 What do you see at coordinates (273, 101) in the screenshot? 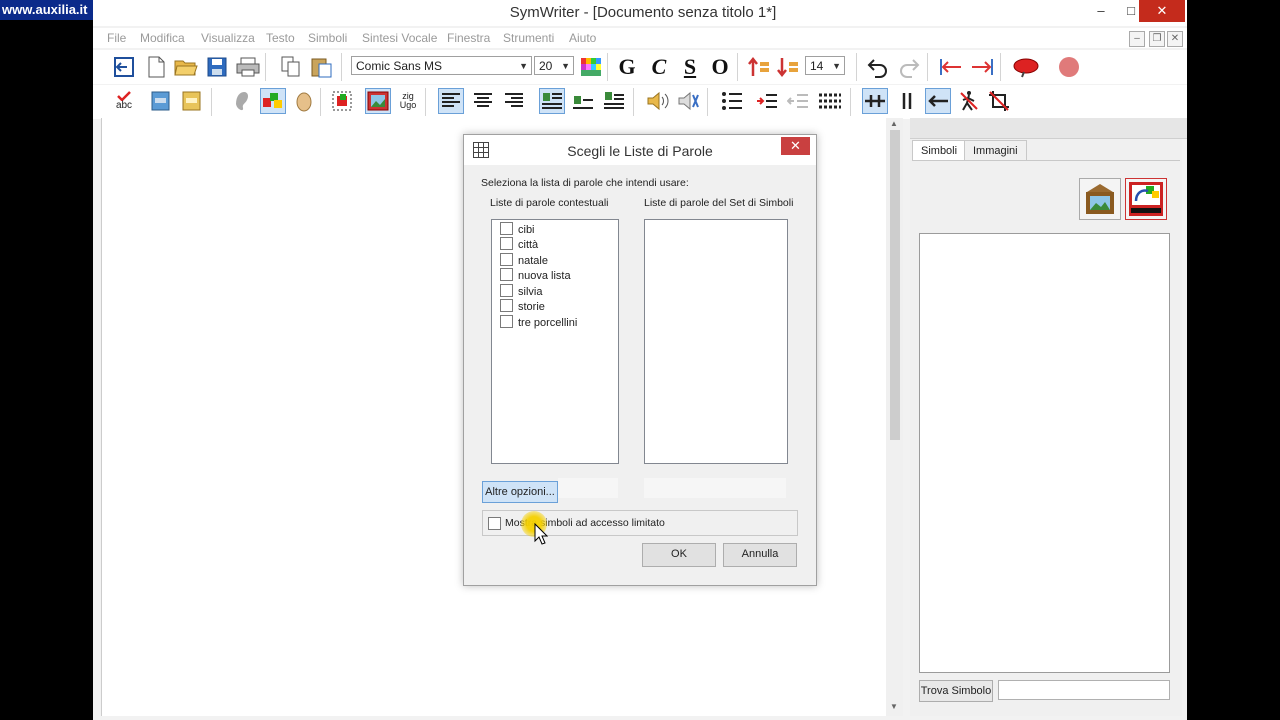
I see `symbol-mode-icon` at bounding box center [273, 101].